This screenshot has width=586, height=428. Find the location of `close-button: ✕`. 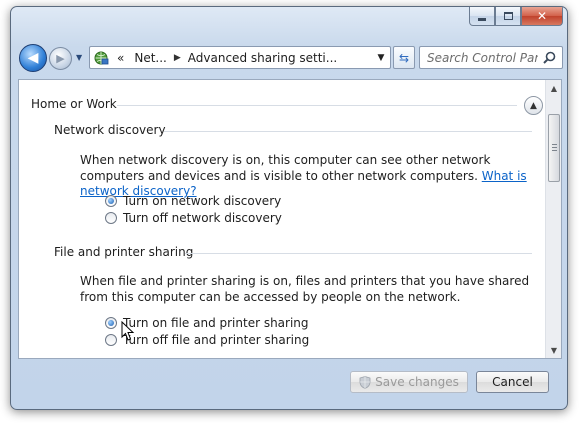

close-button: ✕ is located at coordinates (542, 16).